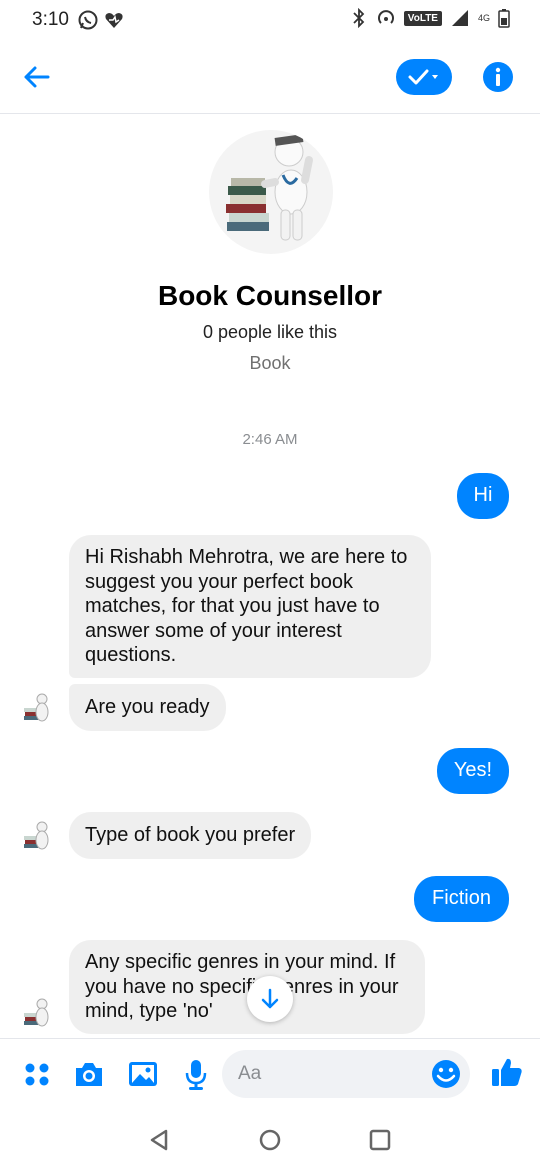  What do you see at coordinates (446, 1074) in the screenshot?
I see `emoji-icon` at bounding box center [446, 1074].